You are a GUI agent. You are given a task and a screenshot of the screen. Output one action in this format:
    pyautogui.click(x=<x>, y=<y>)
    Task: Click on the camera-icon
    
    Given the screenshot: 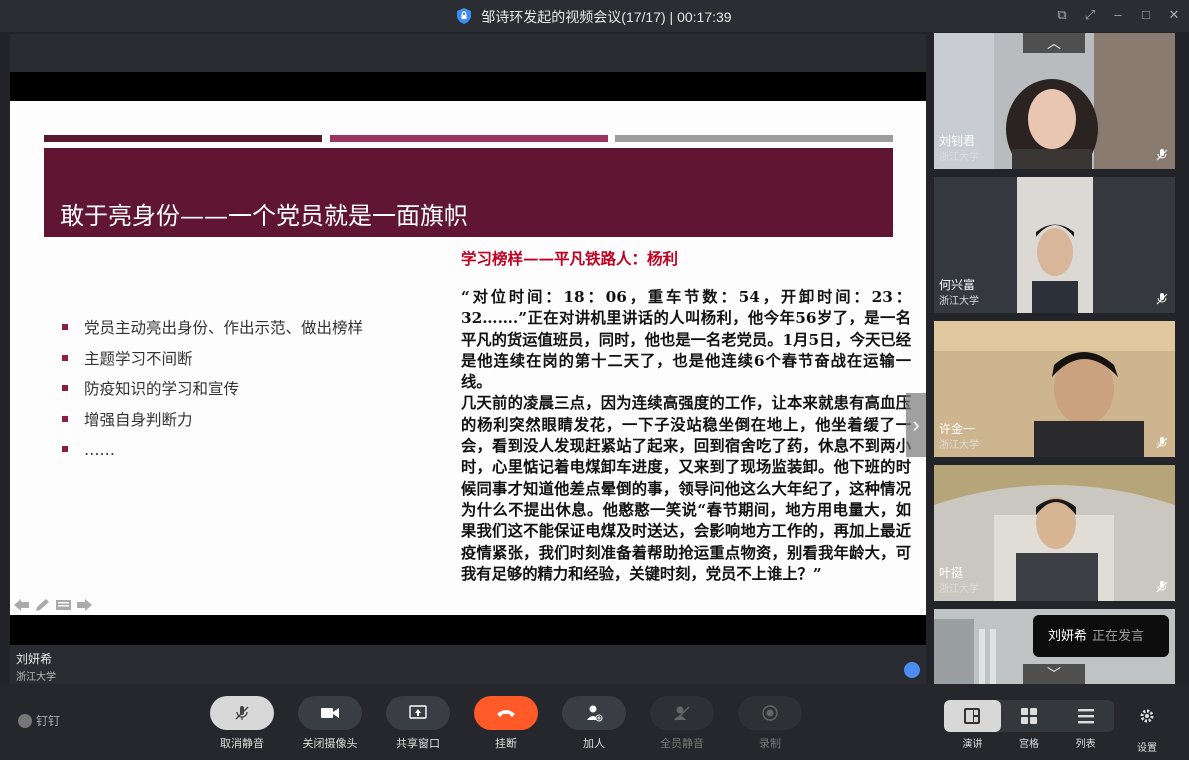 What is the action you would take?
    pyautogui.click(x=330, y=713)
    